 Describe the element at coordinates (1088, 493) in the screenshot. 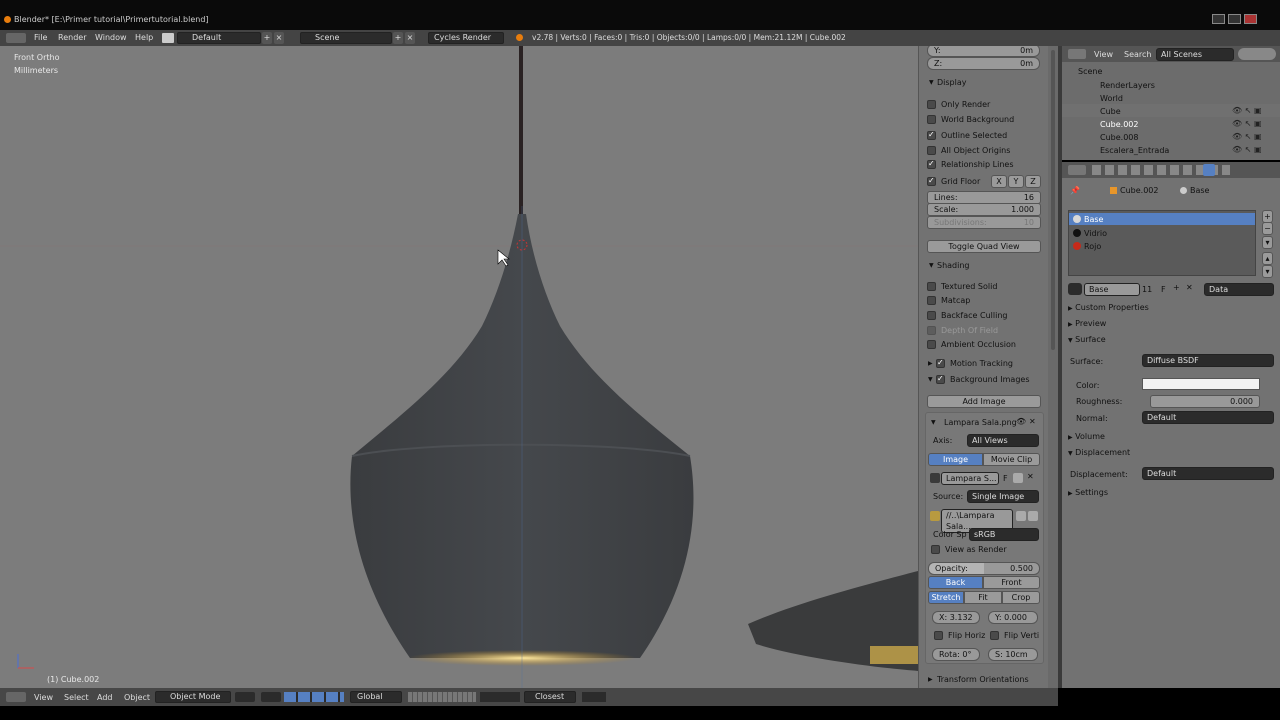

I see `settings-panel: ▶ Settings` at that location.